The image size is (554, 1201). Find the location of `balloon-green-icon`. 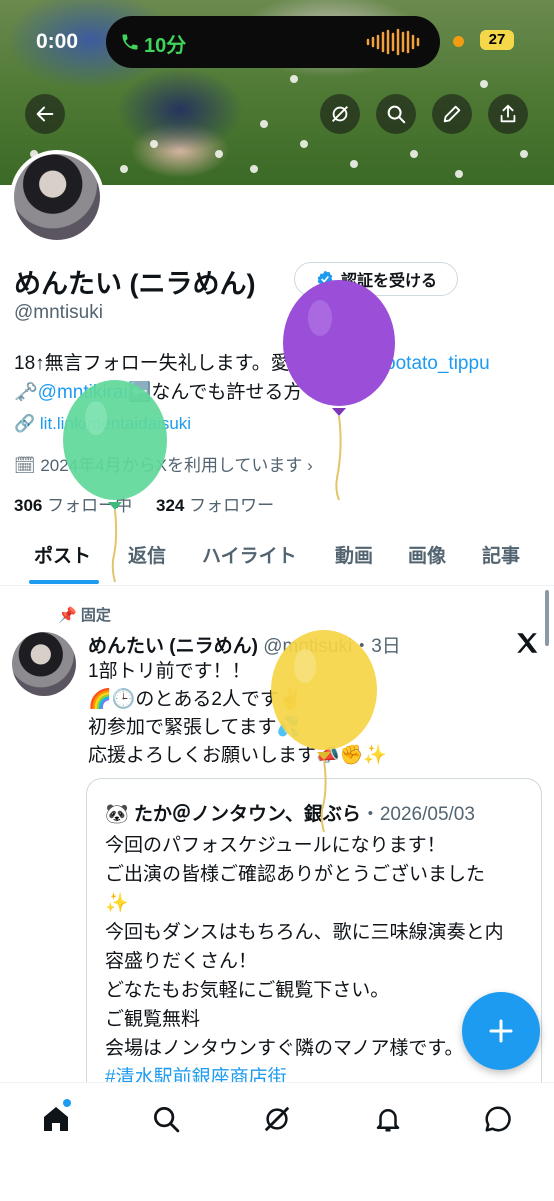

balloon-green-icon is located at coordinates (115, 481).